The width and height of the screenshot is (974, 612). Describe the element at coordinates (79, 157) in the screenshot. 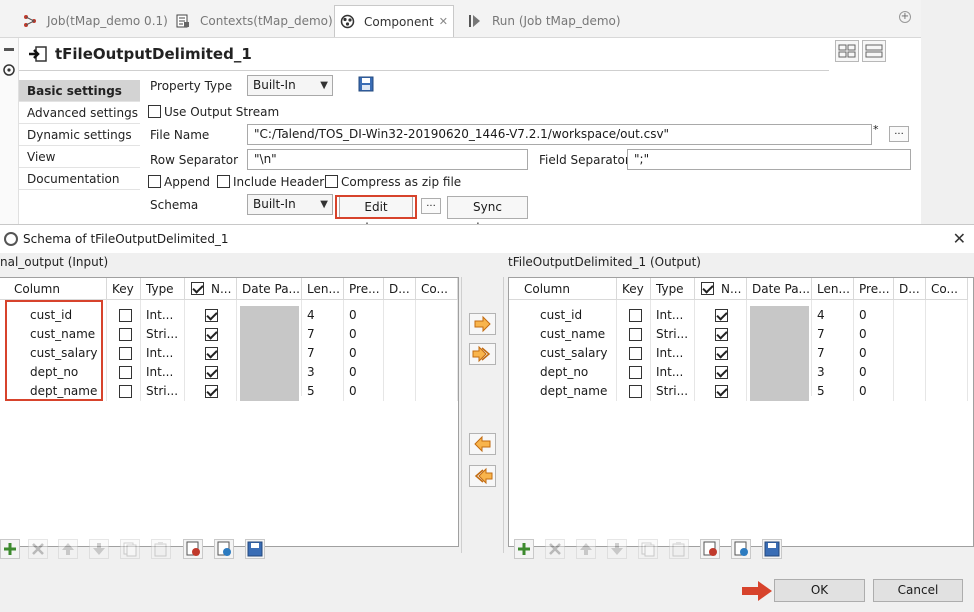

I see `nav-view: View` at that location.